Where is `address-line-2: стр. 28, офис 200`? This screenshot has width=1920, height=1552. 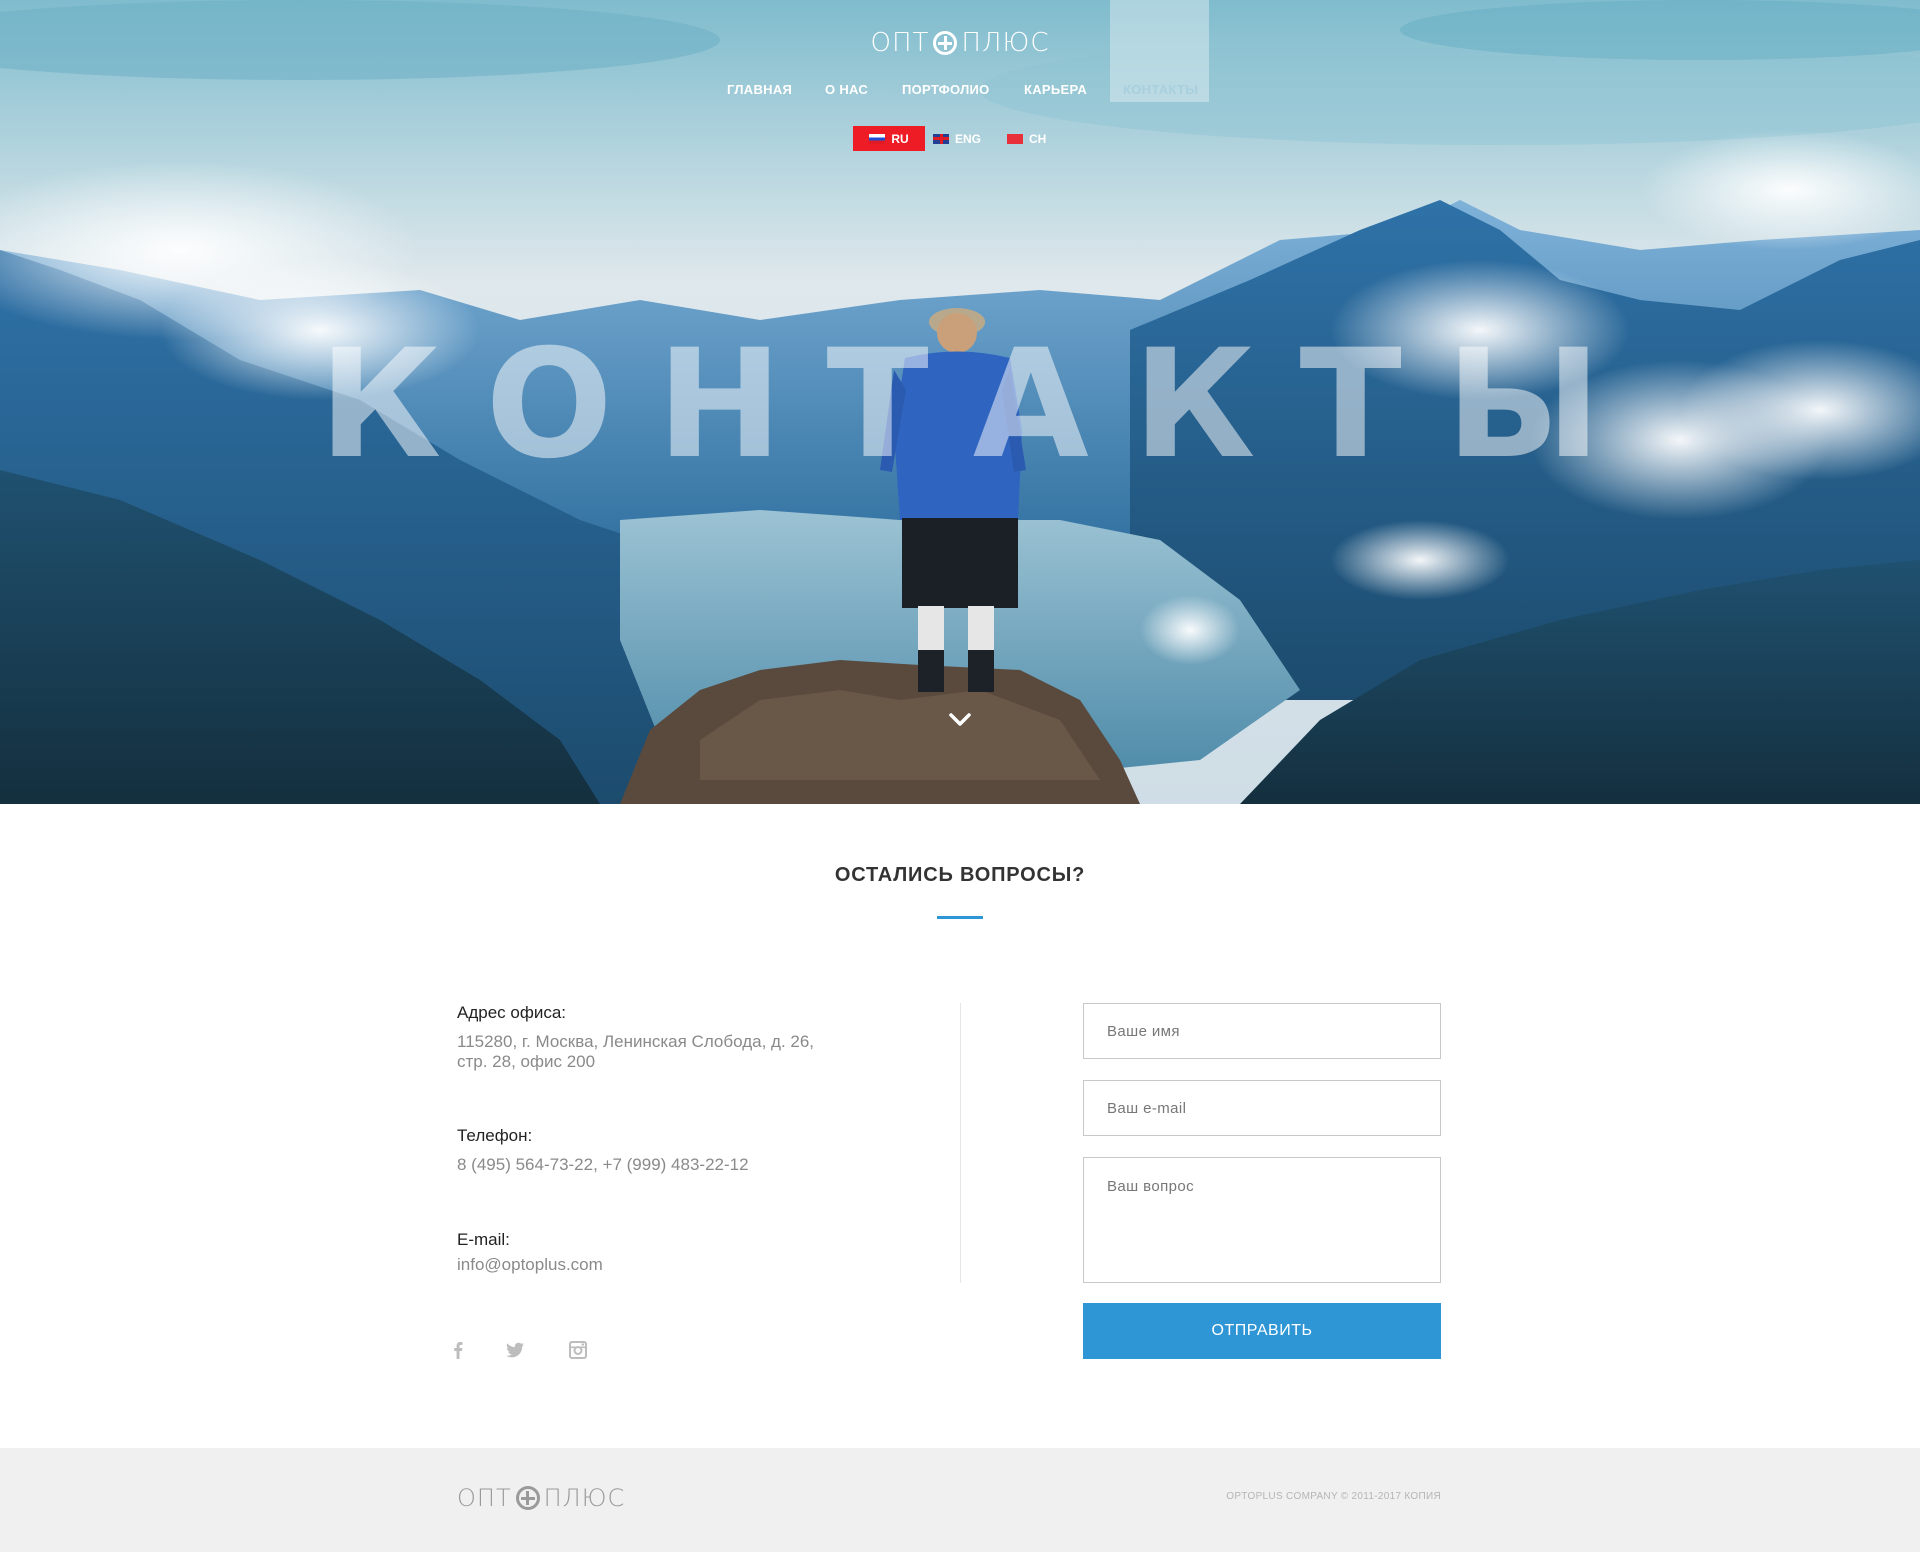
address-line-2: стр. 28, офис 200 is located at coordinates (526, 1061).